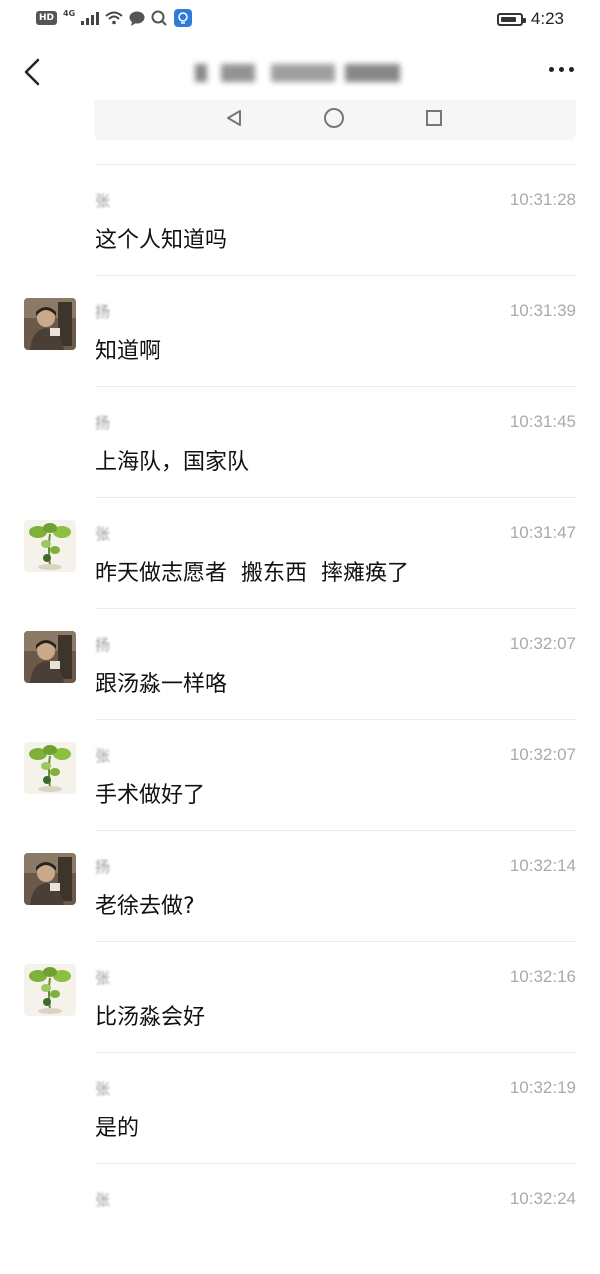 The width and height of the screenshot is (600, 1274). What do you see at coordinates (47, 18) in the screenshot?
I see `hd-badge: HD` at bounding box center [47, 18].